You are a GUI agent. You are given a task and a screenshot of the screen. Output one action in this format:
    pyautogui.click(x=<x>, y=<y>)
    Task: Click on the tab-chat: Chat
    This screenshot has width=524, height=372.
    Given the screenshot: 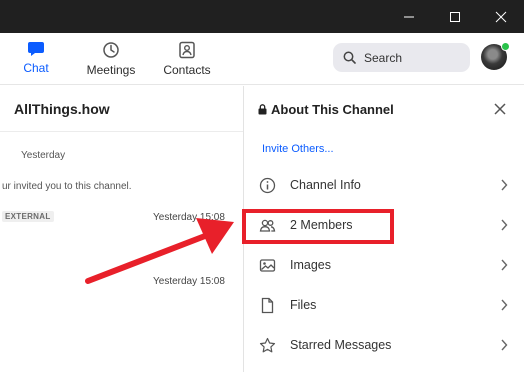 What is the action you would take?
    pyautogui.click(x=36, y=61)
    